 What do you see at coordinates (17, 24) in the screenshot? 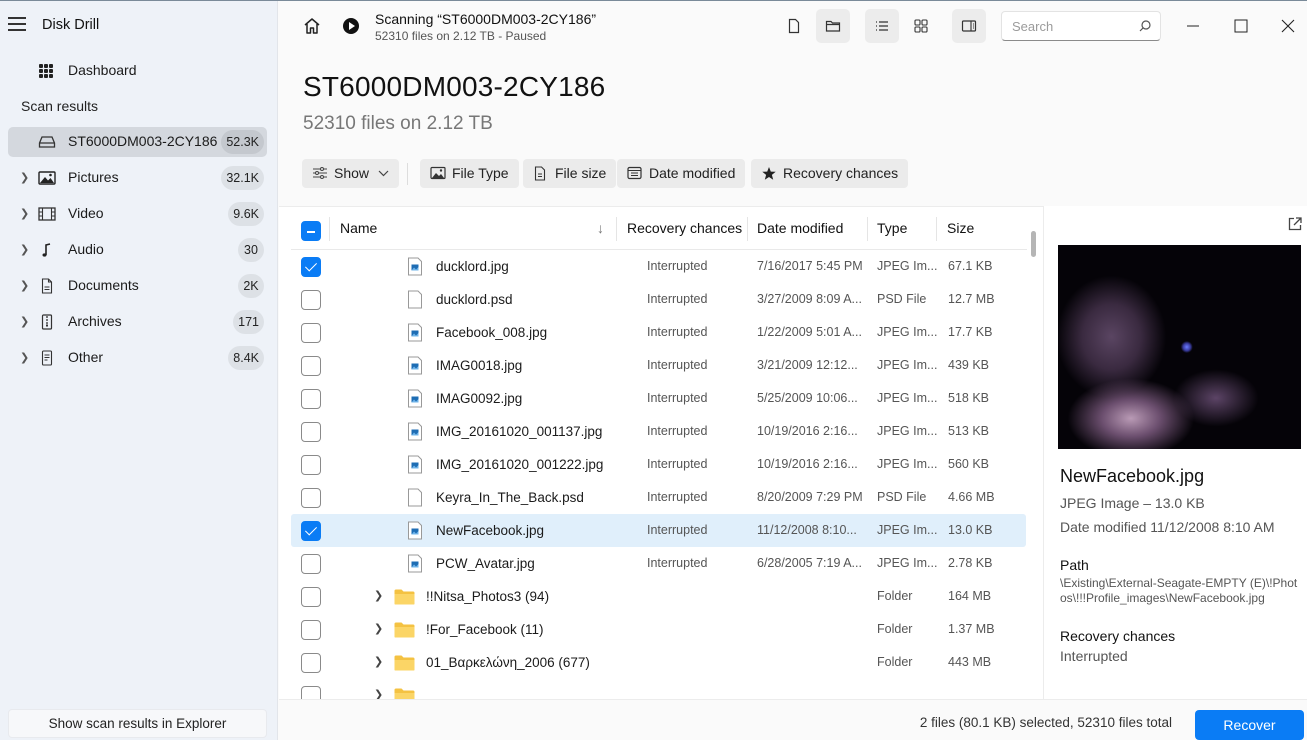
I see `hamburger-menu-icon` at bounding box center [17, 24].